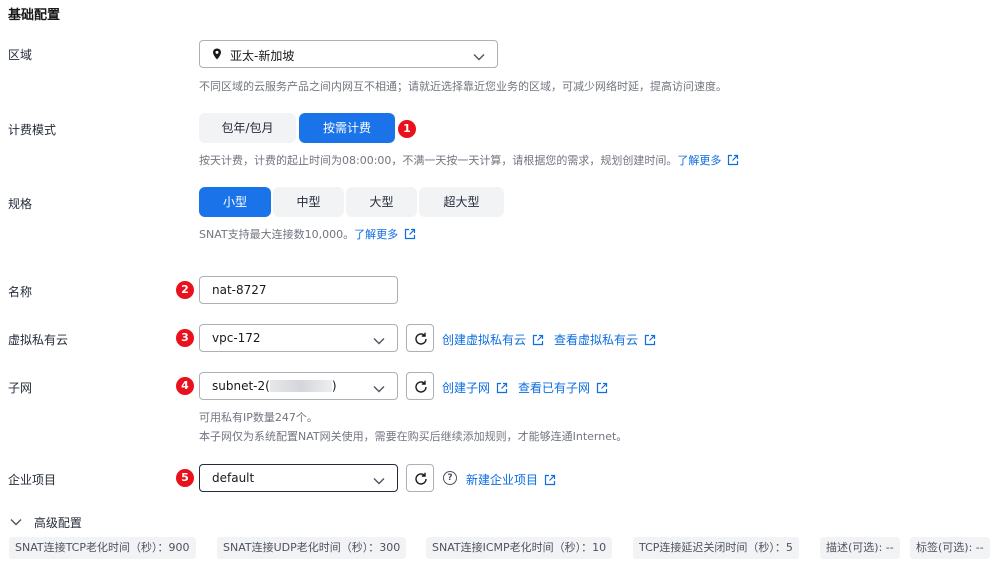 This screenshot has height=563, width=1008. I want to click on spec-option-xlarge: 超大型, so click(461, 202).